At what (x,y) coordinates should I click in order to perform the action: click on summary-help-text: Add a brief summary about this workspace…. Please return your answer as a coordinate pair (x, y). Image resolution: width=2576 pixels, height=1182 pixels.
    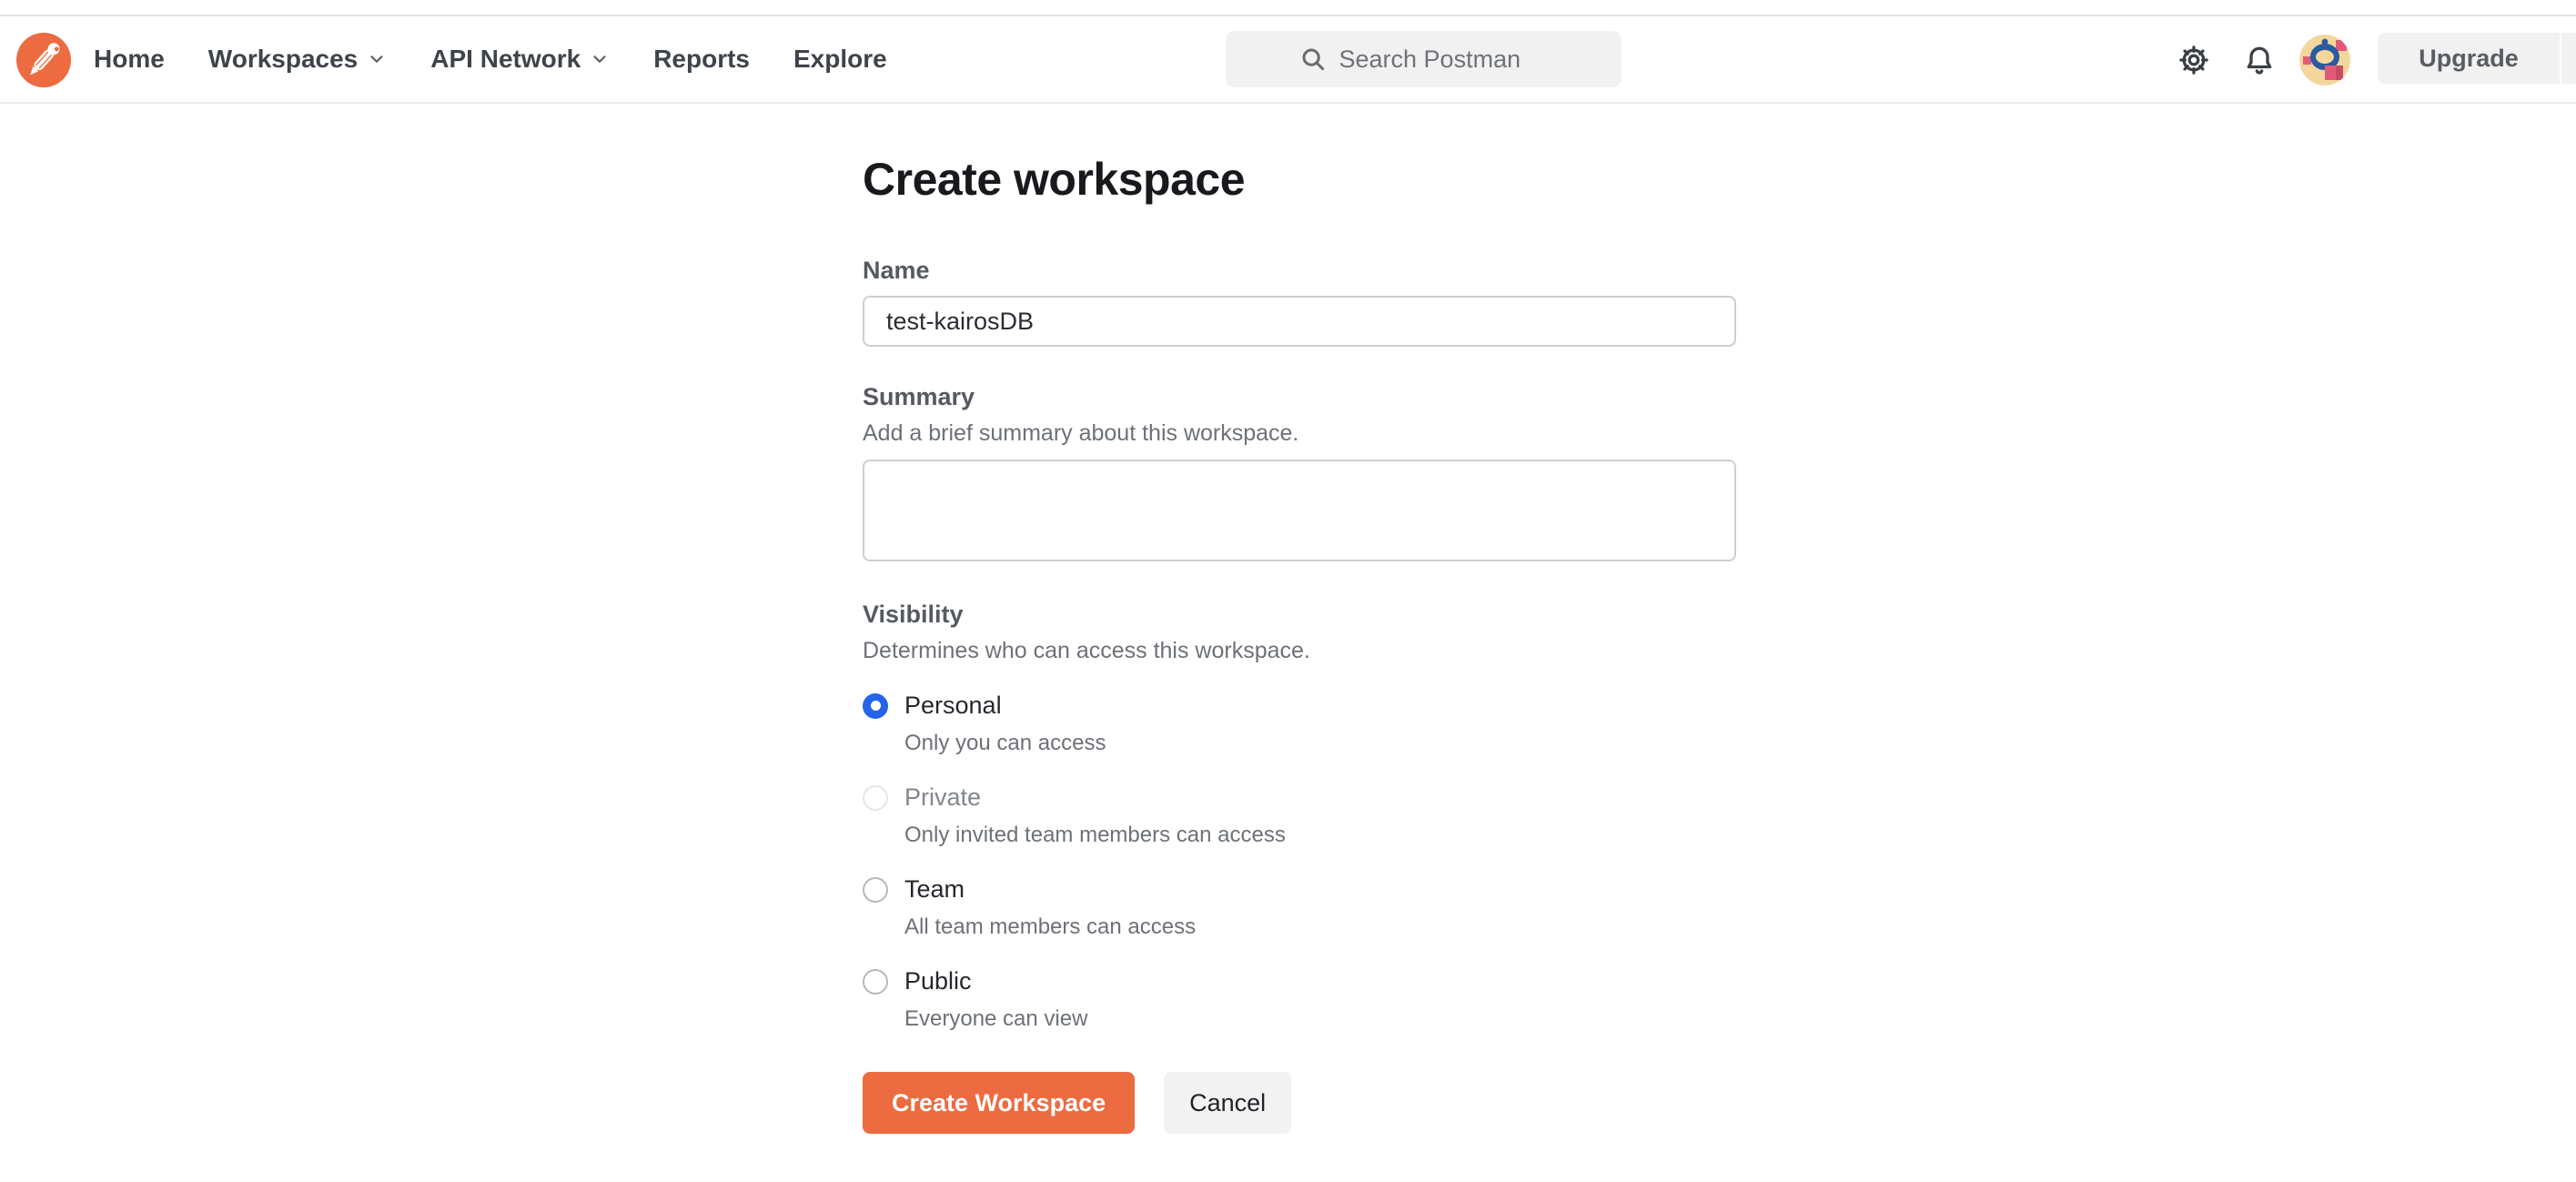
    Looking at the image, I should click on (1081, 433).